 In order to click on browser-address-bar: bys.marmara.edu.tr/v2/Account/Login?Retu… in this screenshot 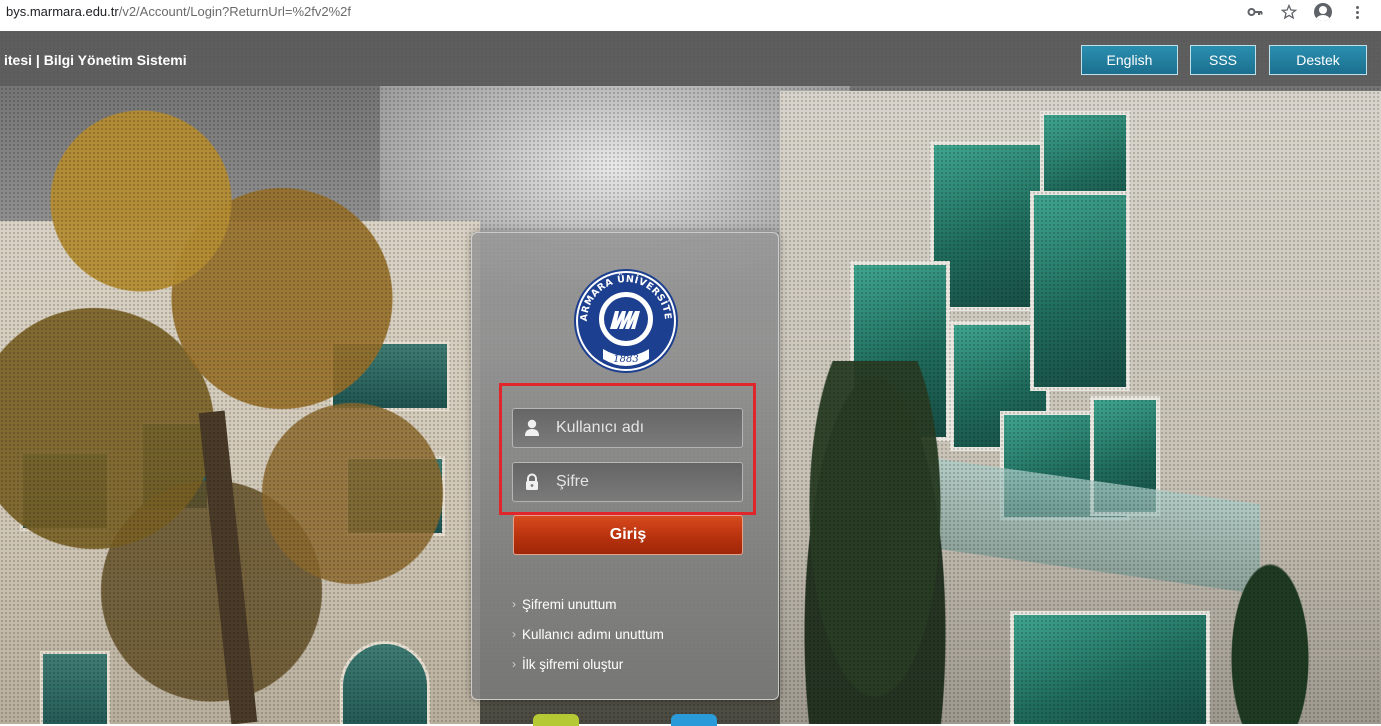, I will do `click(690, 13)`.